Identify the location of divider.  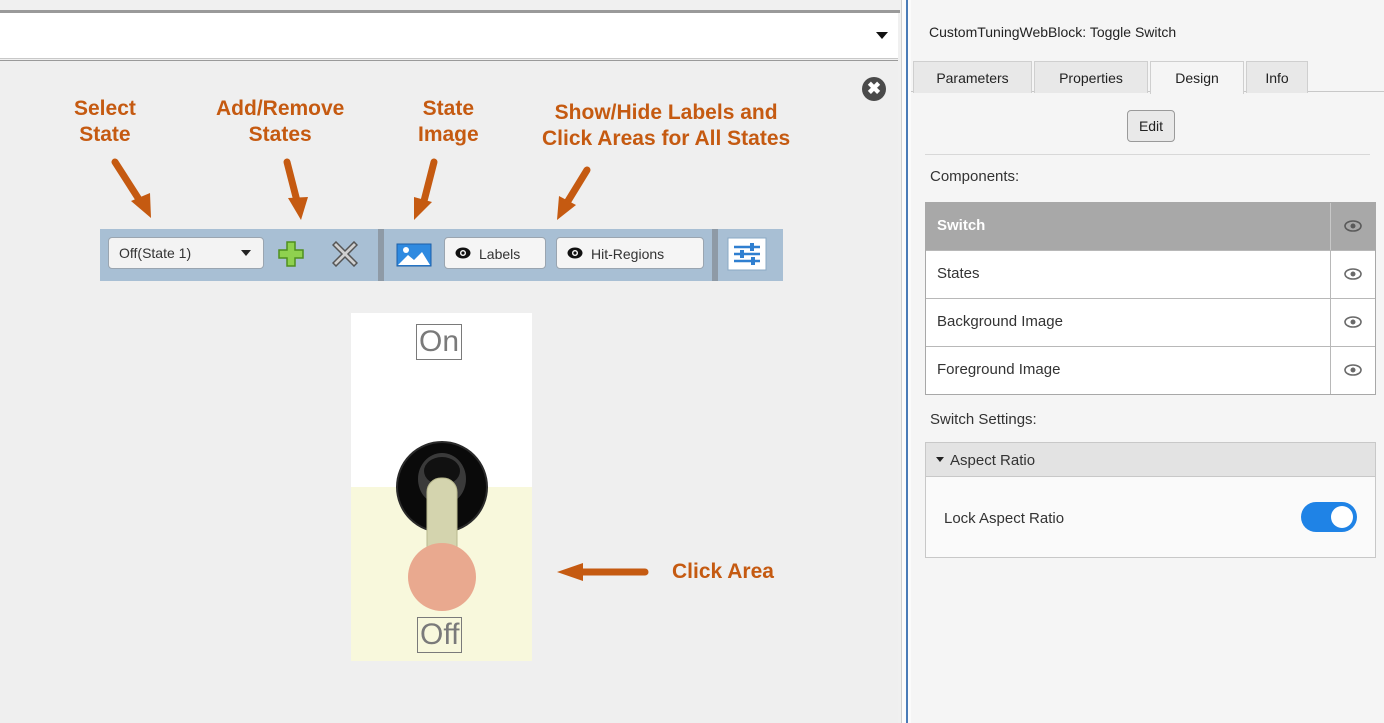
(1147, 154).